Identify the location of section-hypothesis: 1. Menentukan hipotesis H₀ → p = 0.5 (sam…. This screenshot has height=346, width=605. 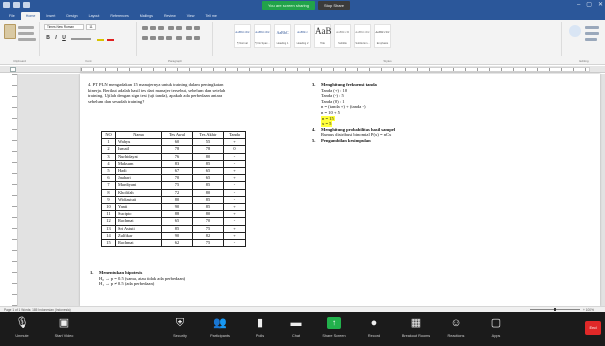
(170, 278).